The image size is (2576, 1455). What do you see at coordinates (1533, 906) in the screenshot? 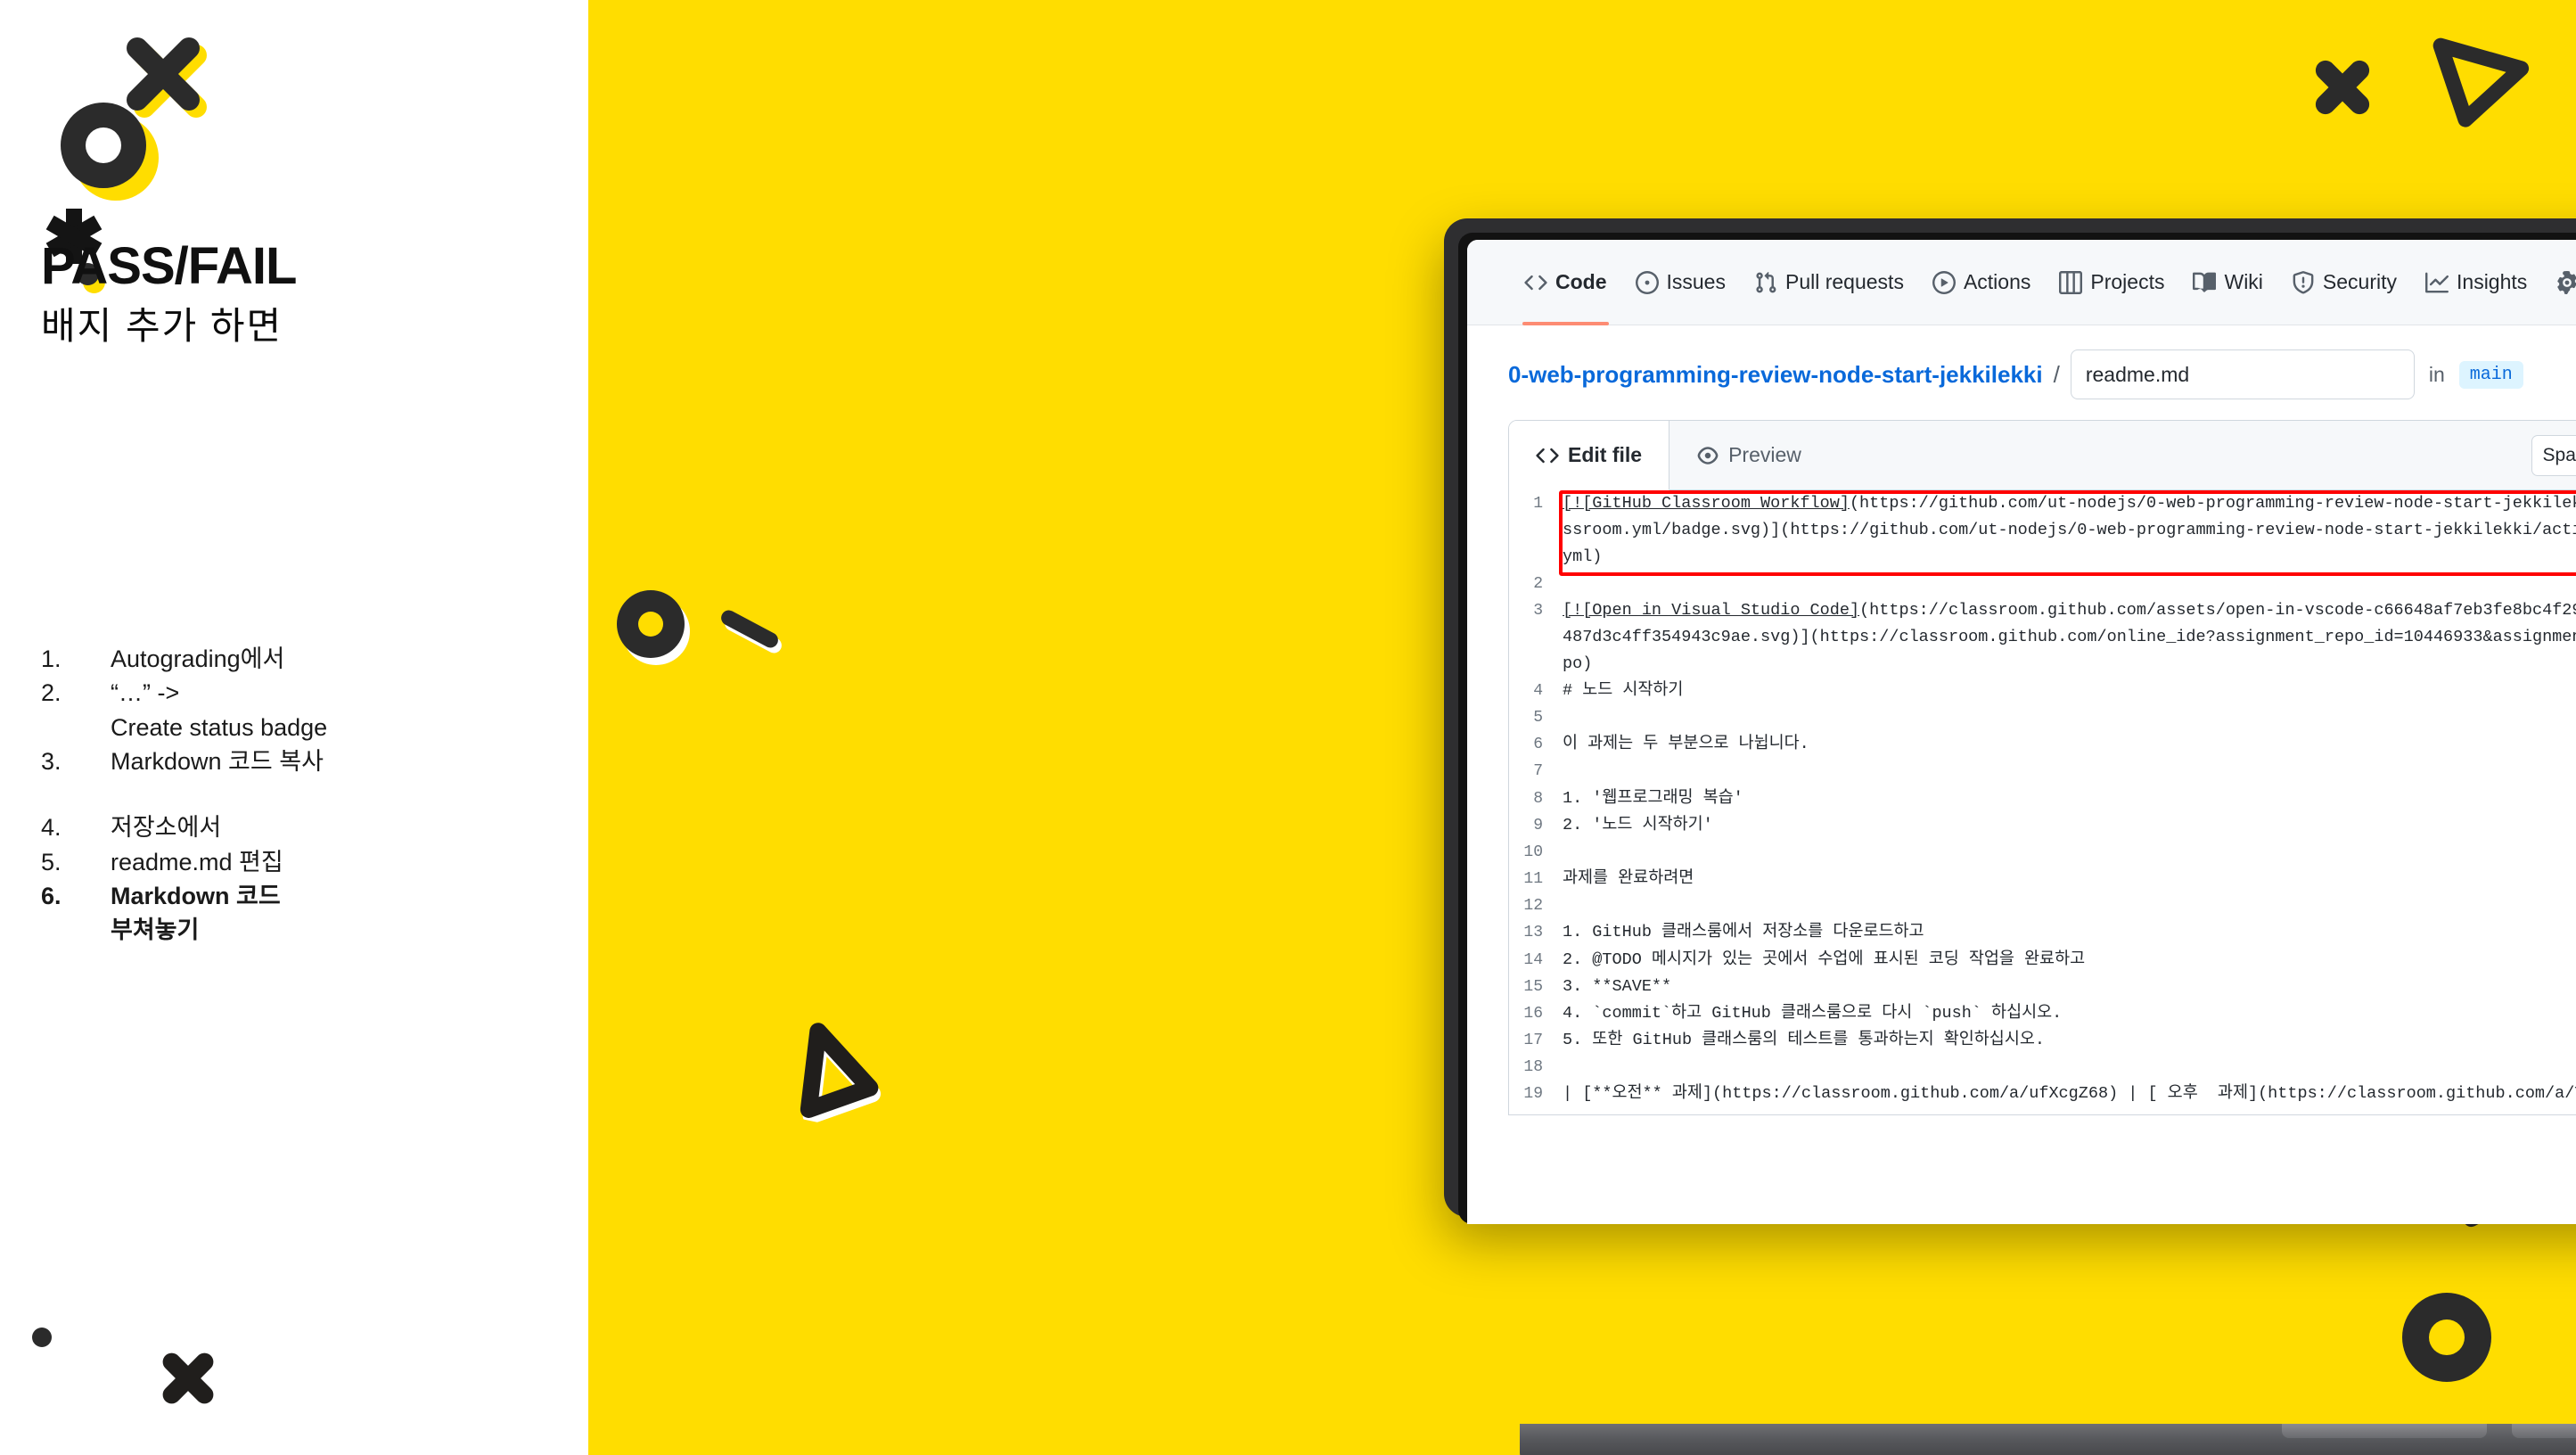
I see `line-number: 12` at bounding box center [1533, 906].